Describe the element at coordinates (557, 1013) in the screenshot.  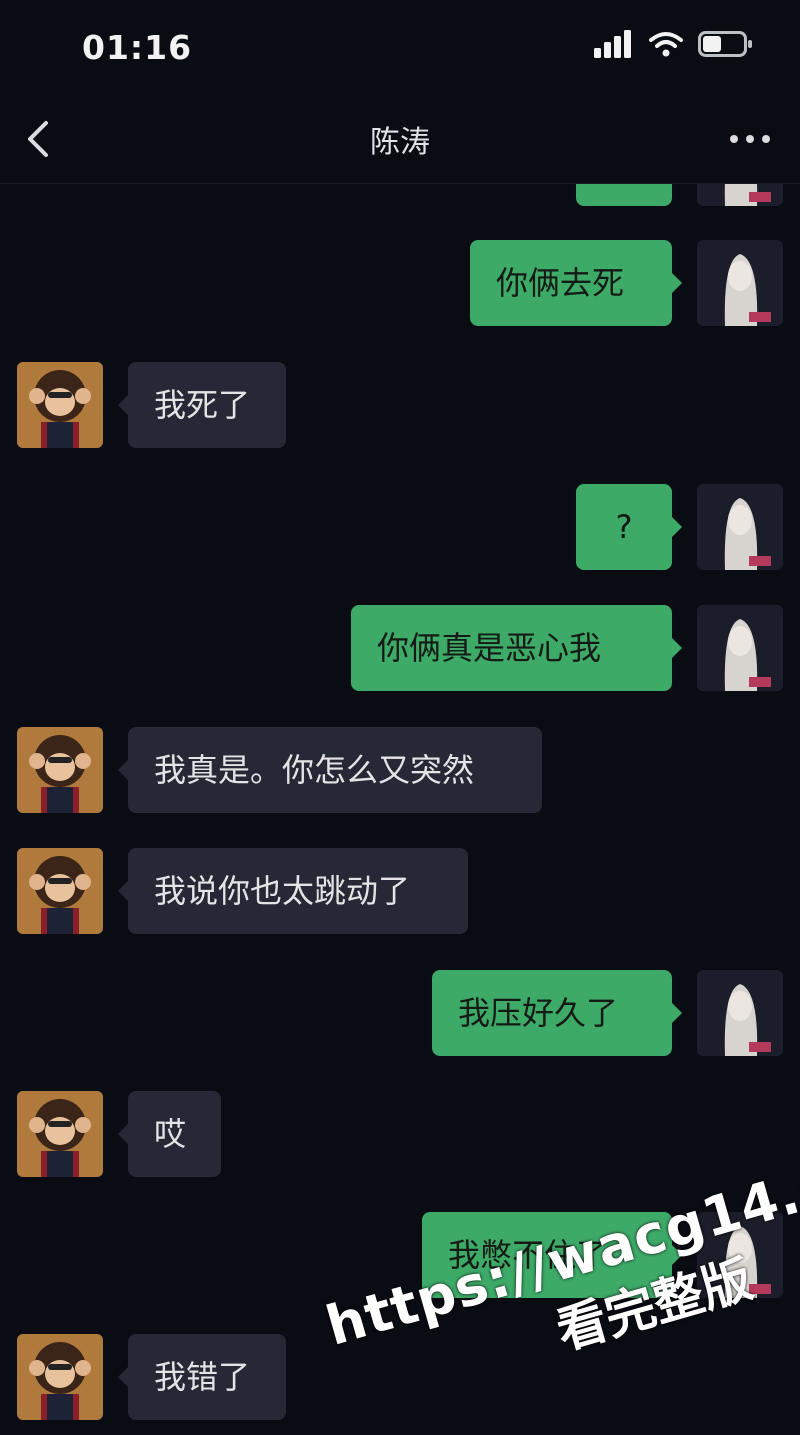
I see `message-bubble: 我压好久了` at that location.